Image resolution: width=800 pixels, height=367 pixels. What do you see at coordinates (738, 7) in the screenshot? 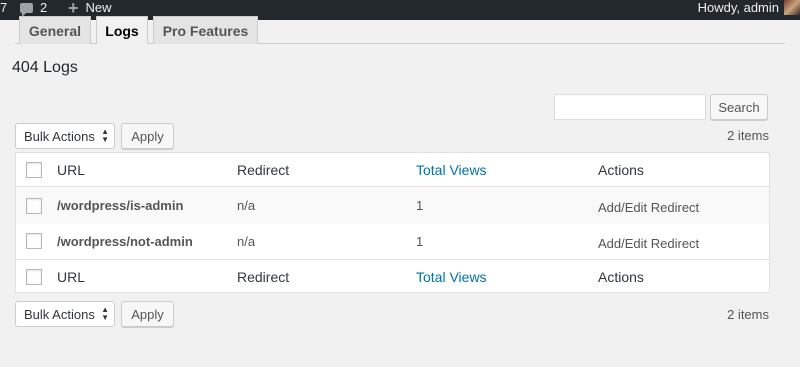
I see `account-greeting: Howdy, admin` at bounding box center [738, 7].